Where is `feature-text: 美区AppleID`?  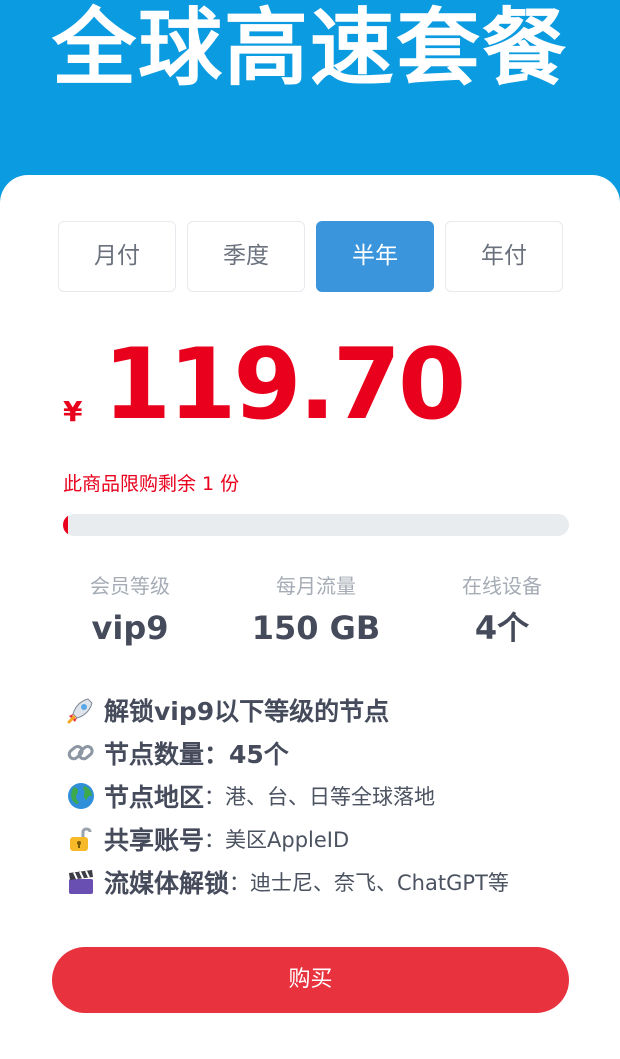
feature-text: 美区AppleID is located at coordinates (287, 839).